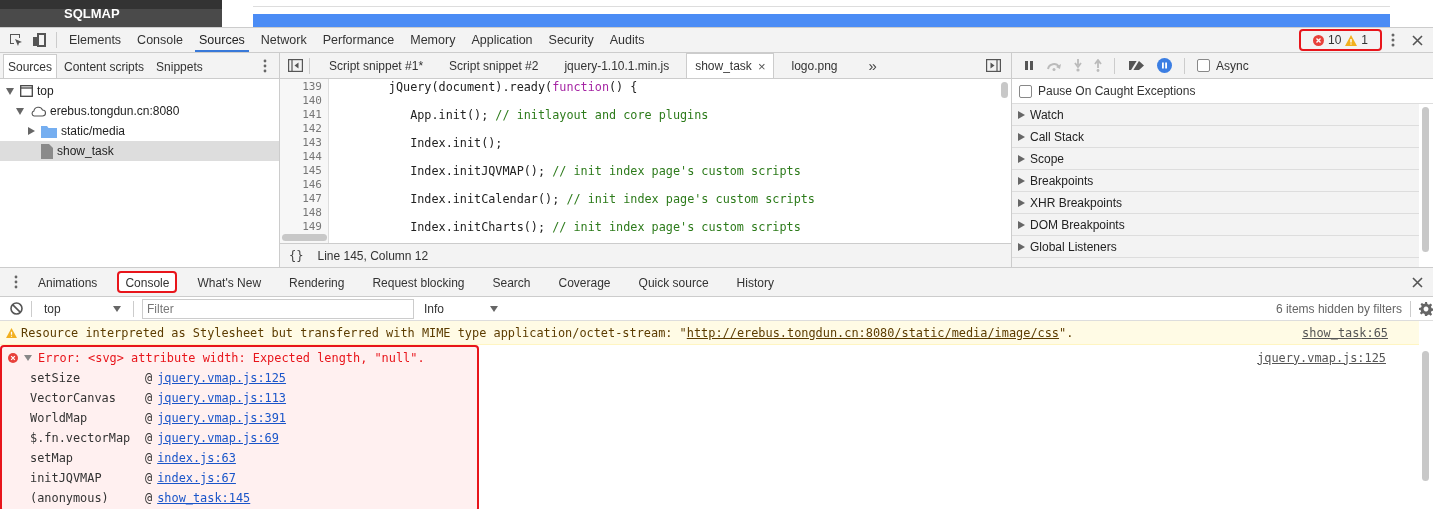 This screenshot has height=509, width=1433. What do you see at coordinates (222, 398) in the screenshot?
I see `stack-link: jquery.vmap.js:113` at bounding box center [222, 398].